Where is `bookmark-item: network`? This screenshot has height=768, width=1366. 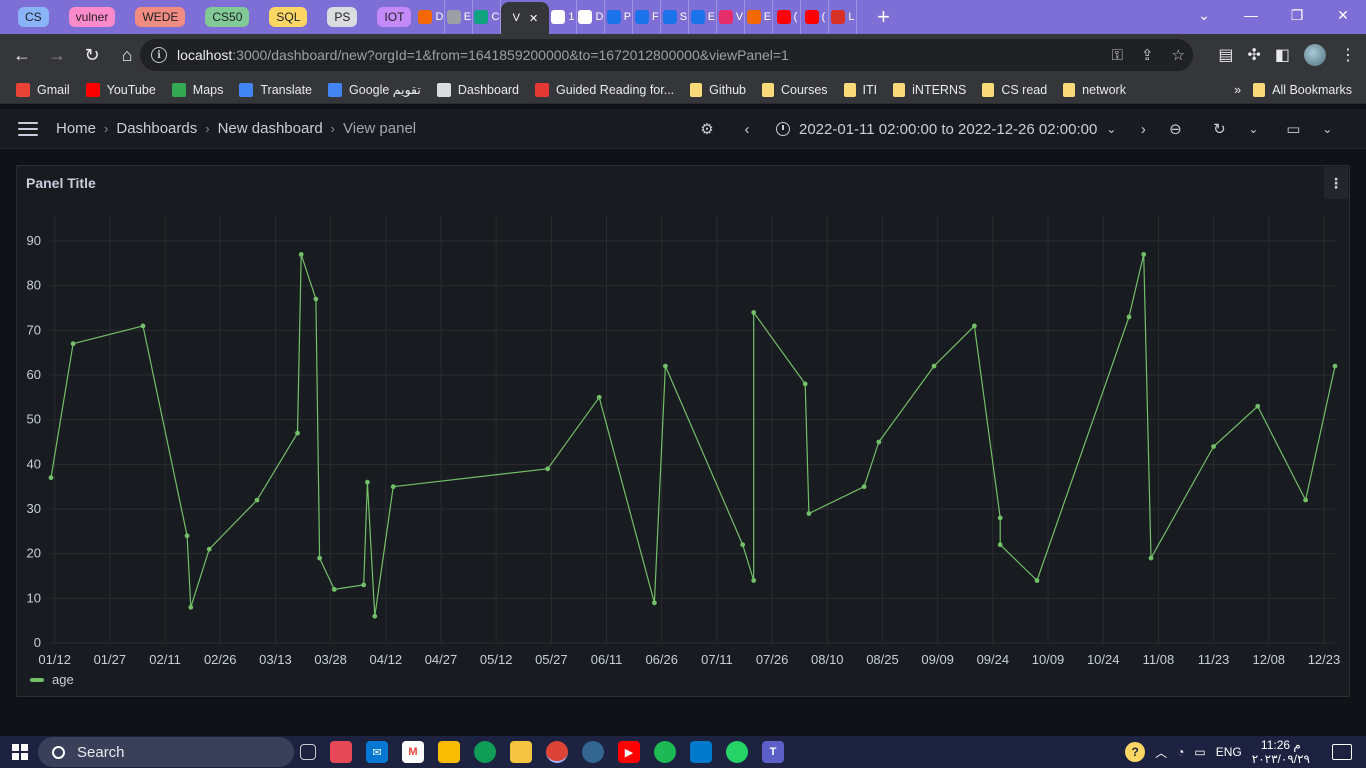 bookmark-item: network is located at coordinates (1094, 89).